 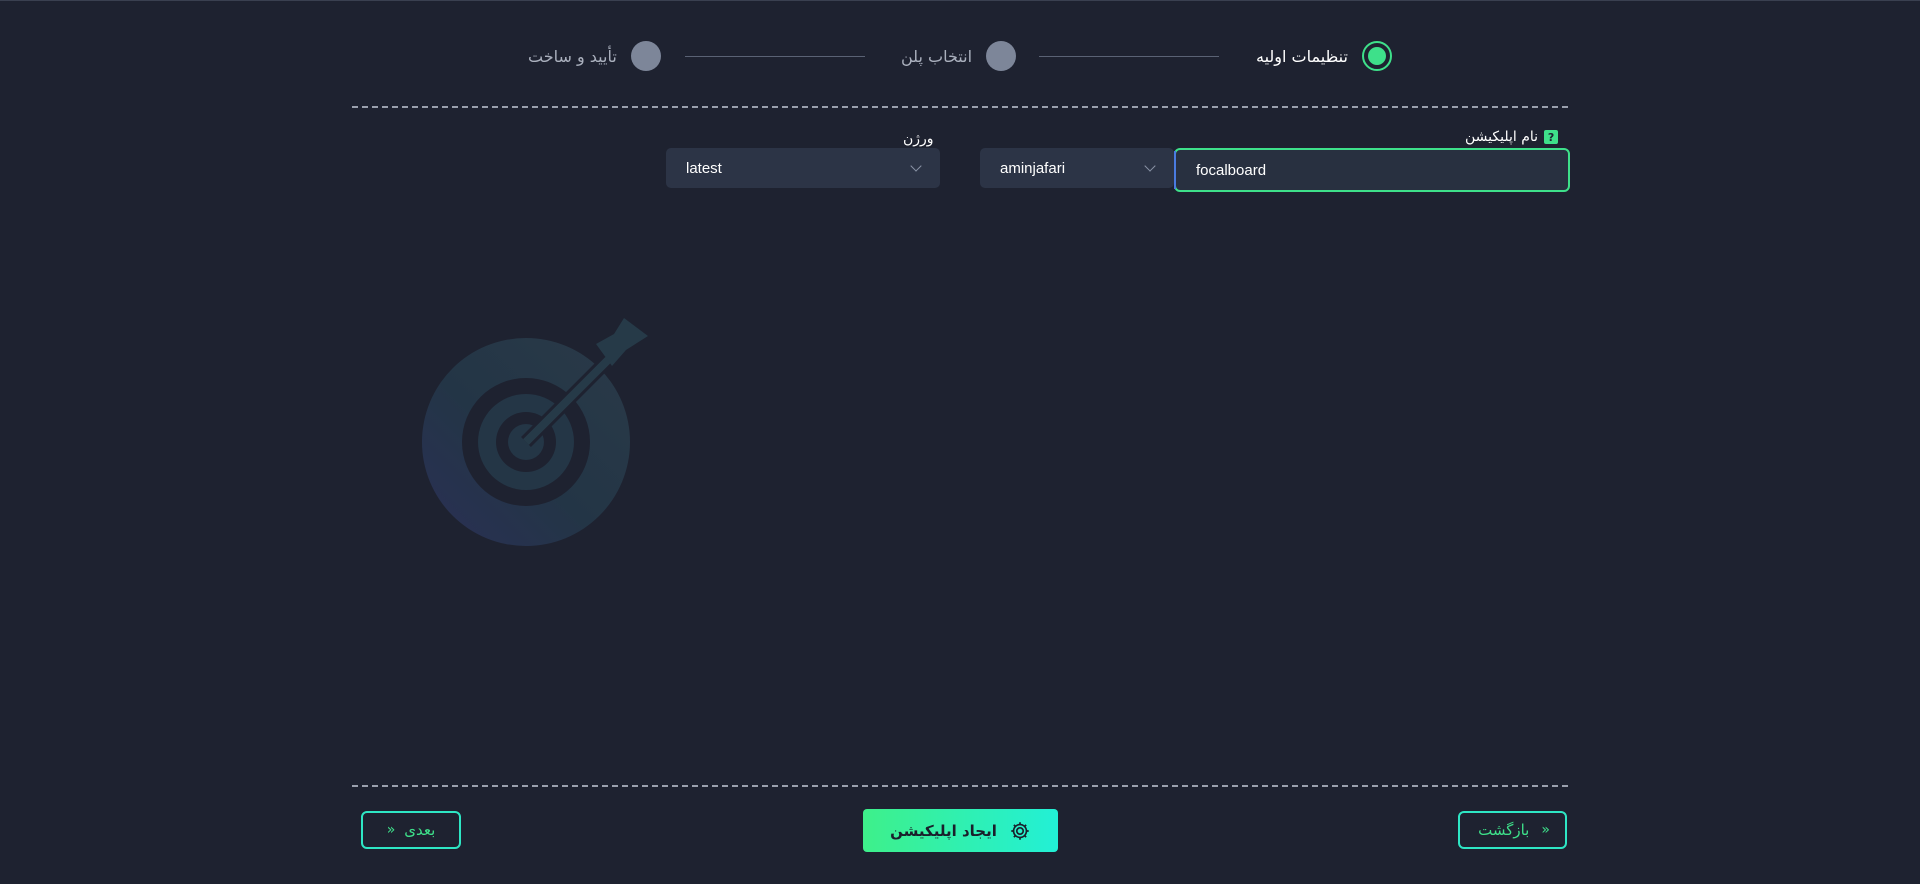 I want to click on step-label: تأیید و ساخت, so click(x=572, y=56).